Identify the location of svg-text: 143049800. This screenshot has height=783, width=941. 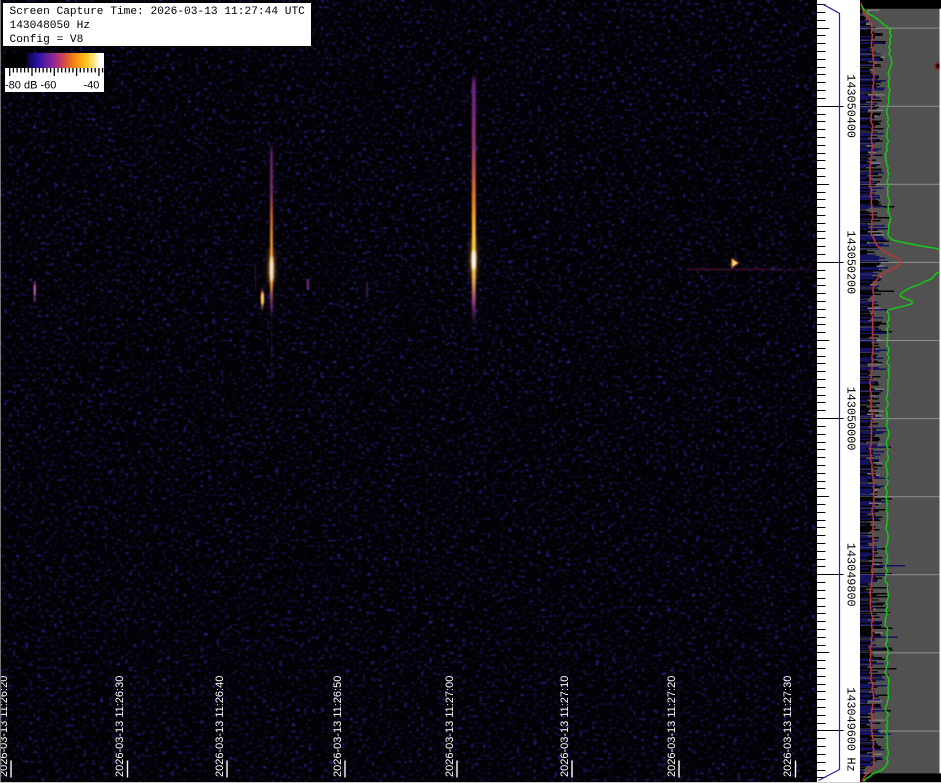
(851, 575).